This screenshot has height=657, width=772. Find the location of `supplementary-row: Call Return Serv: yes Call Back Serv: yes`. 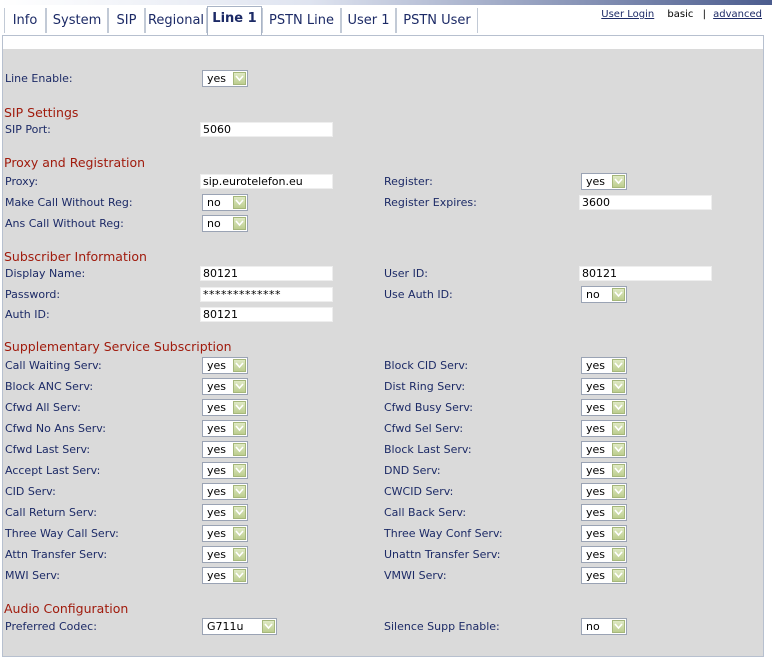

supplementary-row: Call Return Serv: yes Call Back Serv: yes is located at coordinates (383, 512).